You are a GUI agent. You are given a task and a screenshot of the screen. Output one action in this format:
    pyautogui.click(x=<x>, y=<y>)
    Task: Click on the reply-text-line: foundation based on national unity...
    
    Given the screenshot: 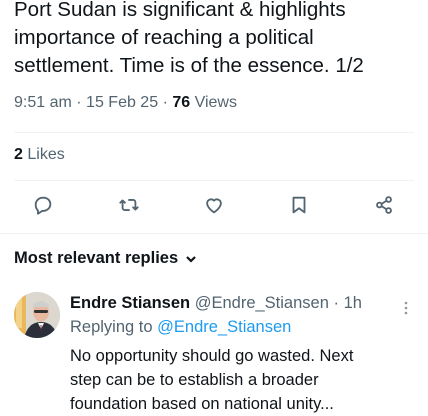 What is the action you would take?
    pyautogui.click(x=202, y=404)
    